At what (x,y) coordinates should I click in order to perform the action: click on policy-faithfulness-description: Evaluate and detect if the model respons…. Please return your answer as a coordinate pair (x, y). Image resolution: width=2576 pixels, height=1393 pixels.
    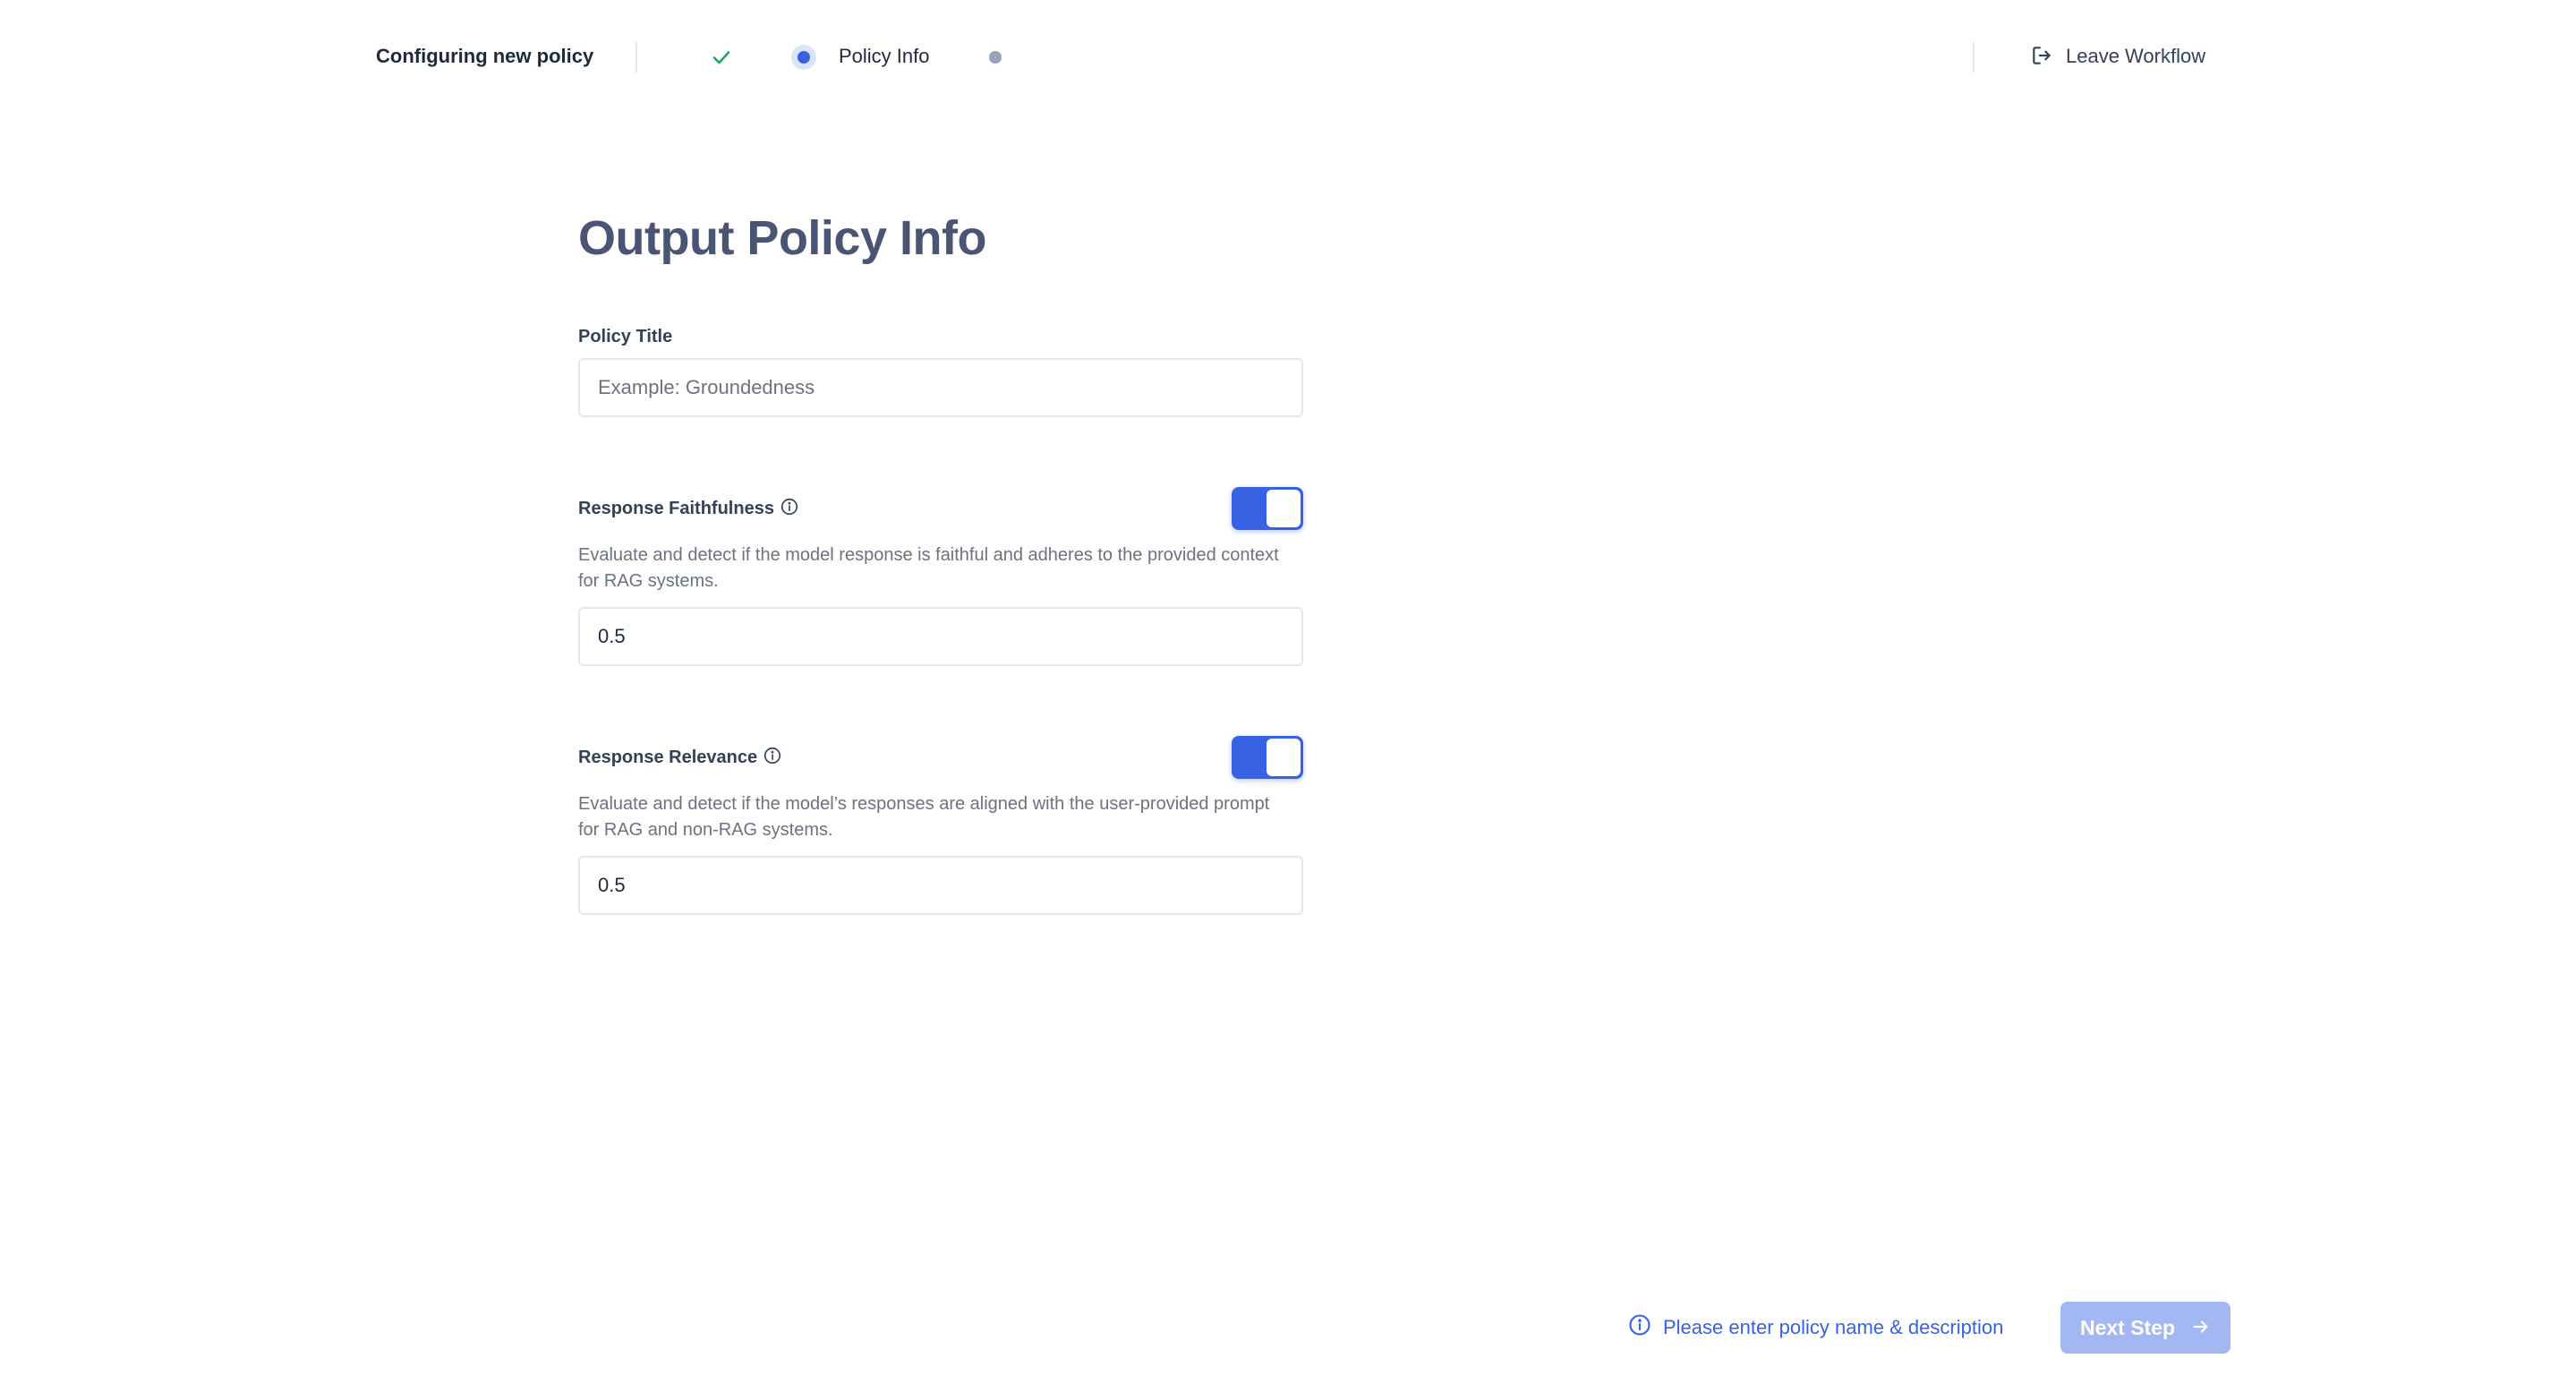
    Looking at the image, I should click on (928, 568).